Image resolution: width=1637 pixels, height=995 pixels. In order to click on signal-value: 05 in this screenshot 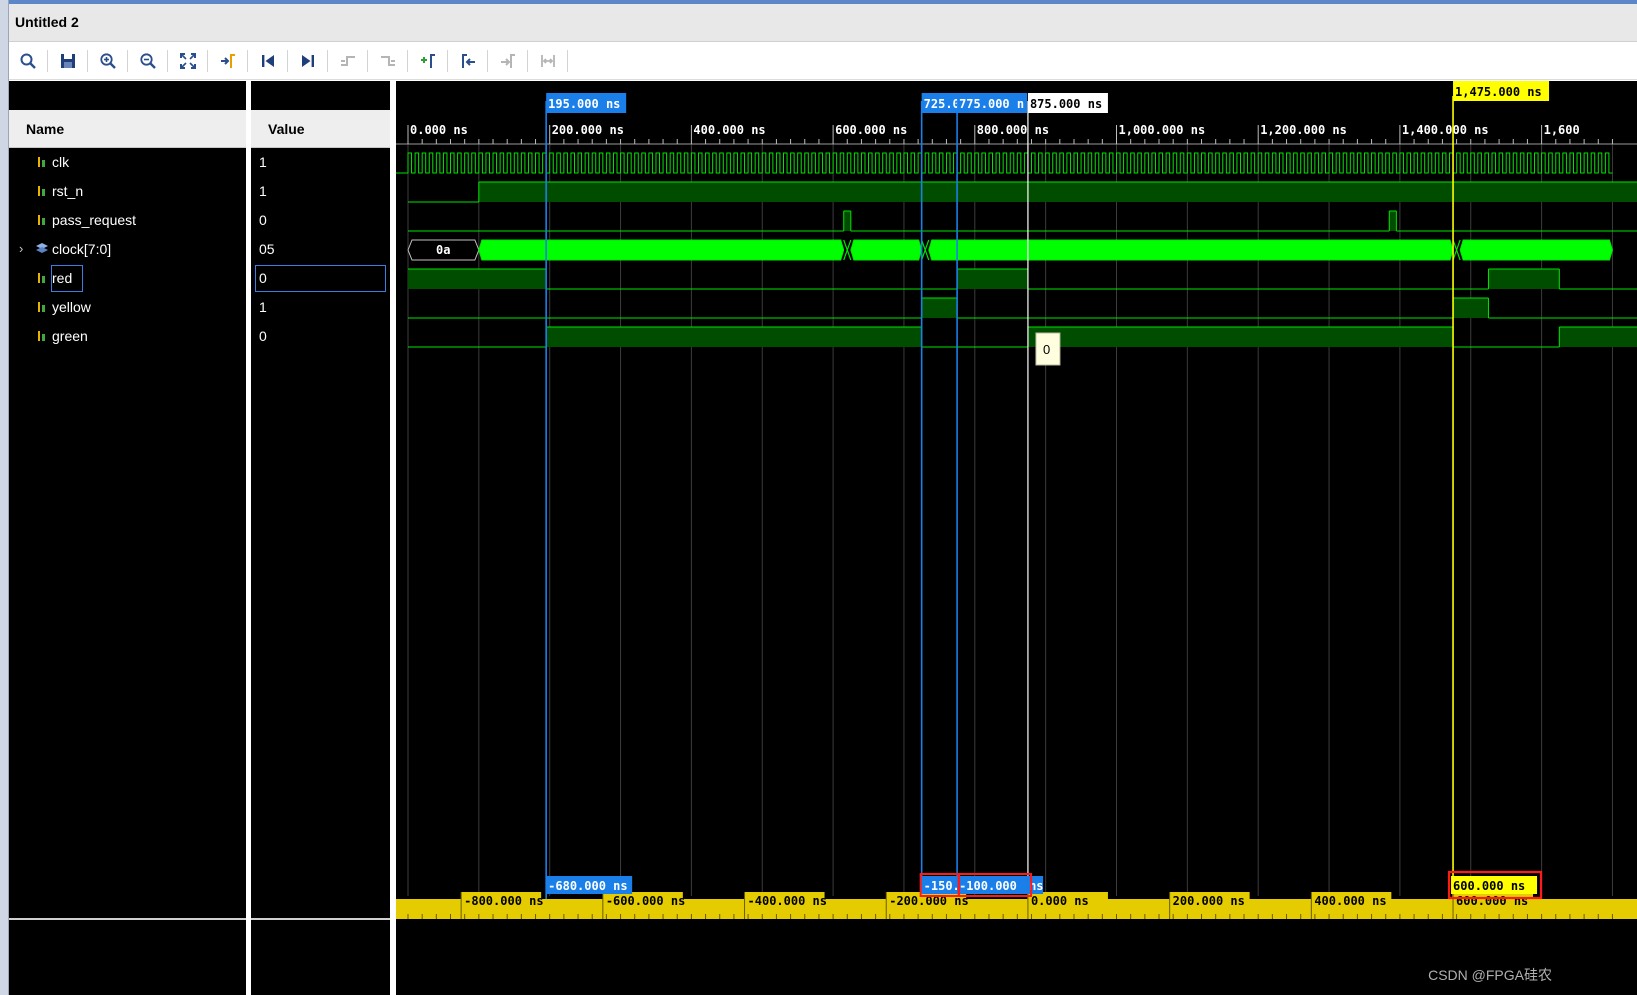, I will do `click(267, 249)`.